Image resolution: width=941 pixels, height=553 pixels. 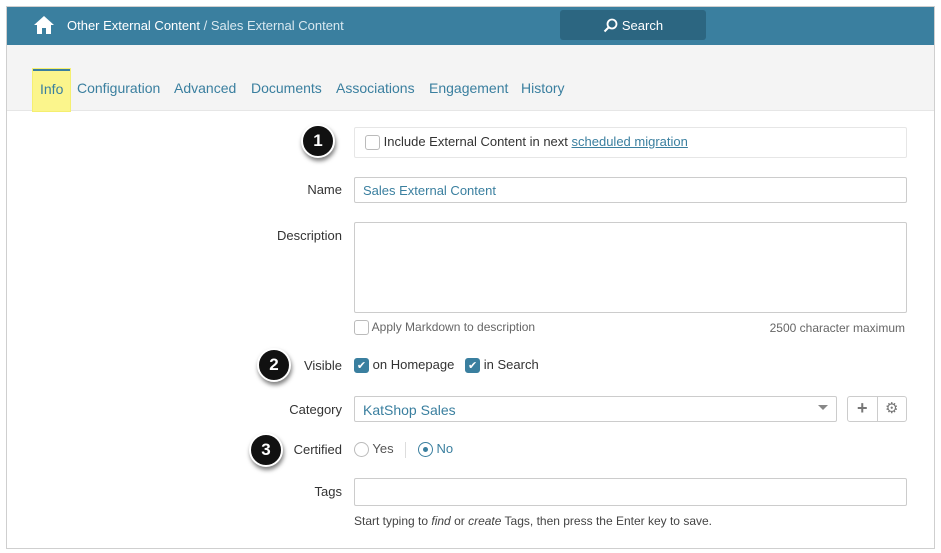 I want to click on search-icon, so click(x=610, y=25).